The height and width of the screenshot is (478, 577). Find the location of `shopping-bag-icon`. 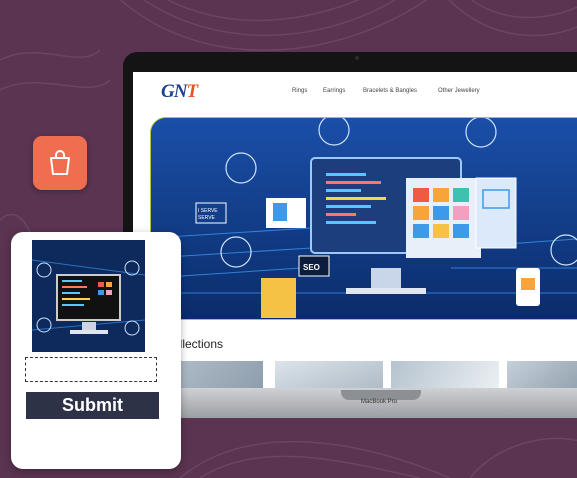

shopping-bag-icon is located at coordinates (60, 162).